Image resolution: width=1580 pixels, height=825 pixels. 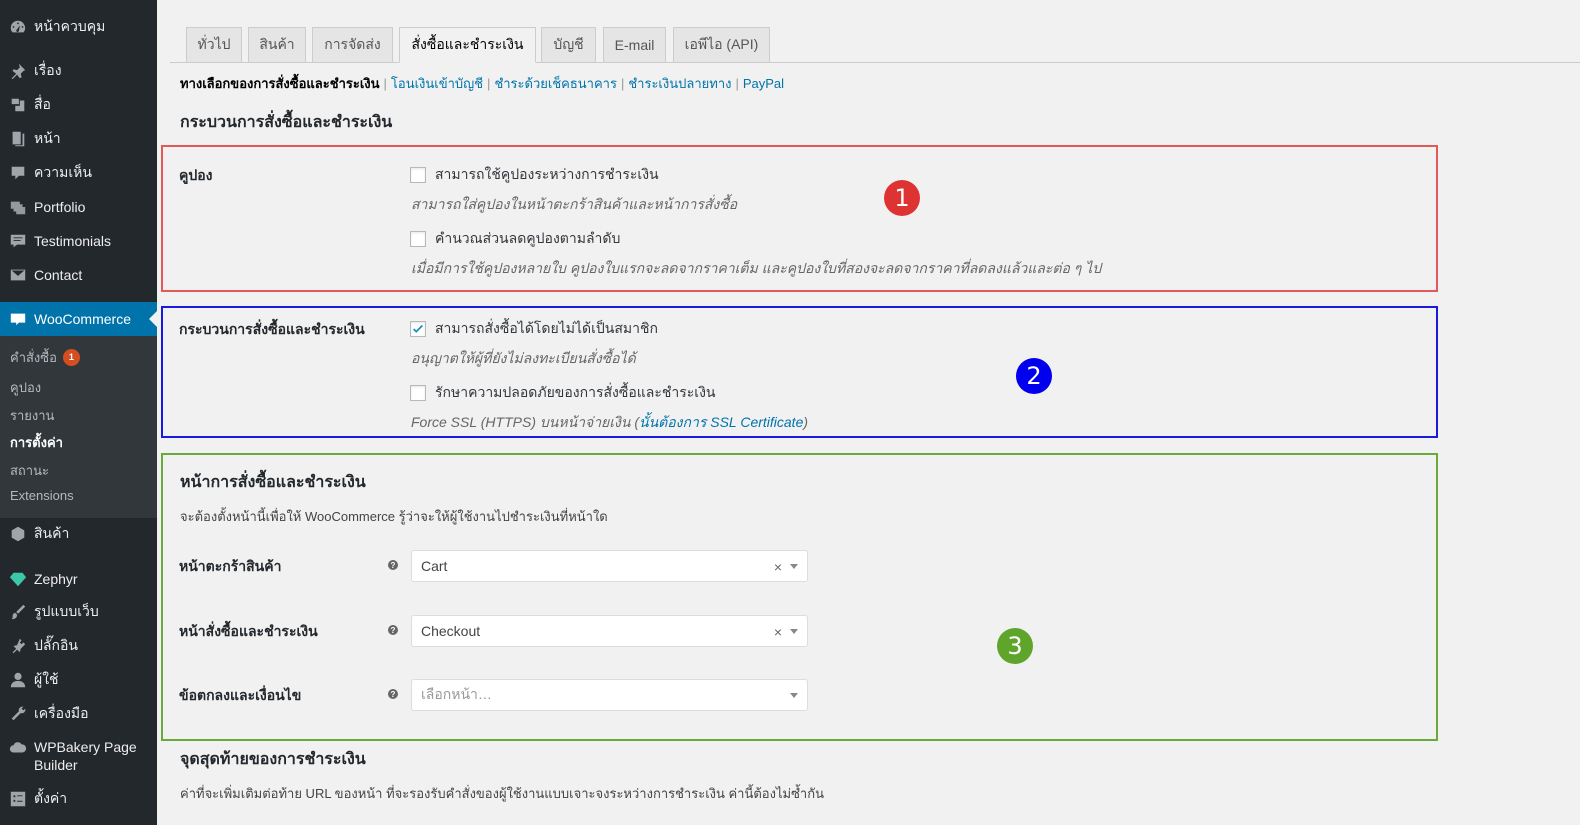 I want to click on menu-portfolio-label: Portfolio, so click(x=60, y=207).